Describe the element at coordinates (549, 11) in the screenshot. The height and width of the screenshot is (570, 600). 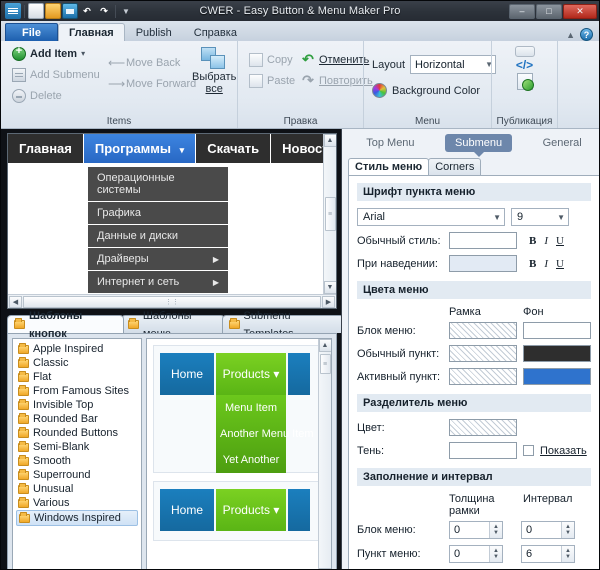
I see `maximize-button: □` at that location.